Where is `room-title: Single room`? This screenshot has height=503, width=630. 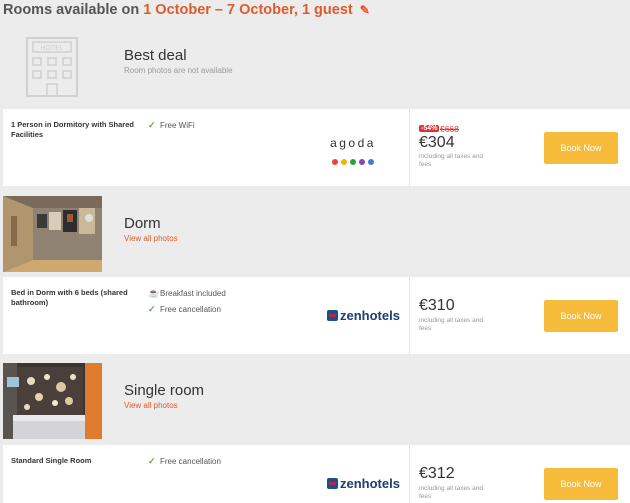 room-title: Single room is located at coordinates (164, 390).